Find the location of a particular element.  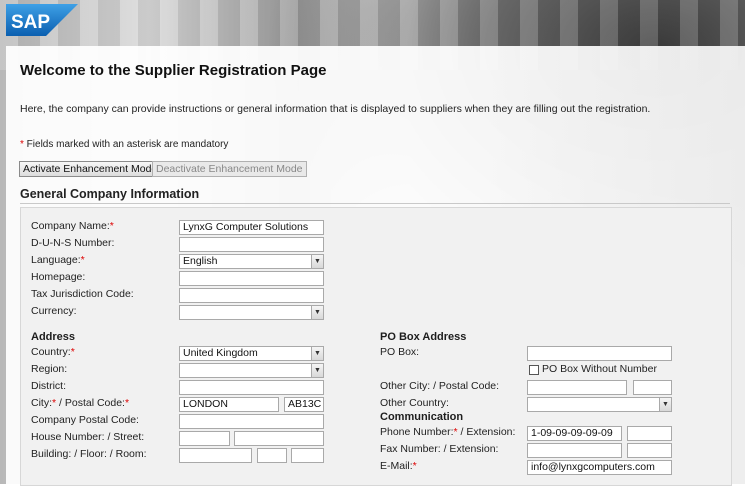

city-postal-label: City:* / Postal Code:* is located at coordinates (80, 403).